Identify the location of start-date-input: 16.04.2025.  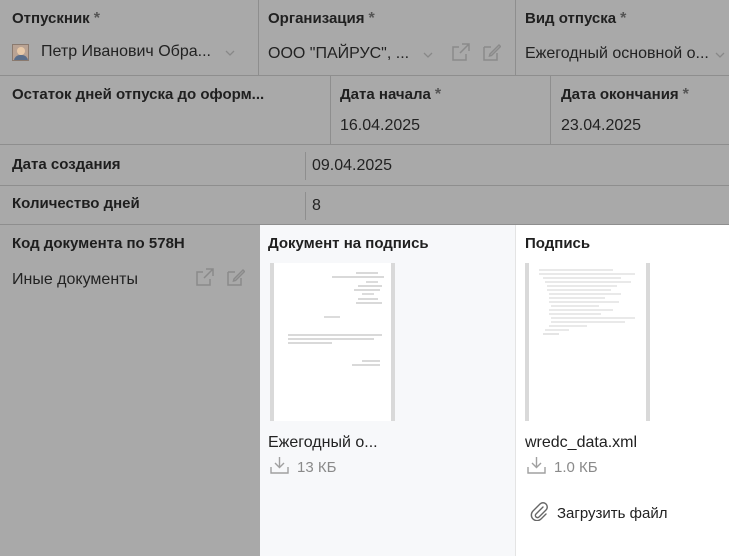
(440, 126).